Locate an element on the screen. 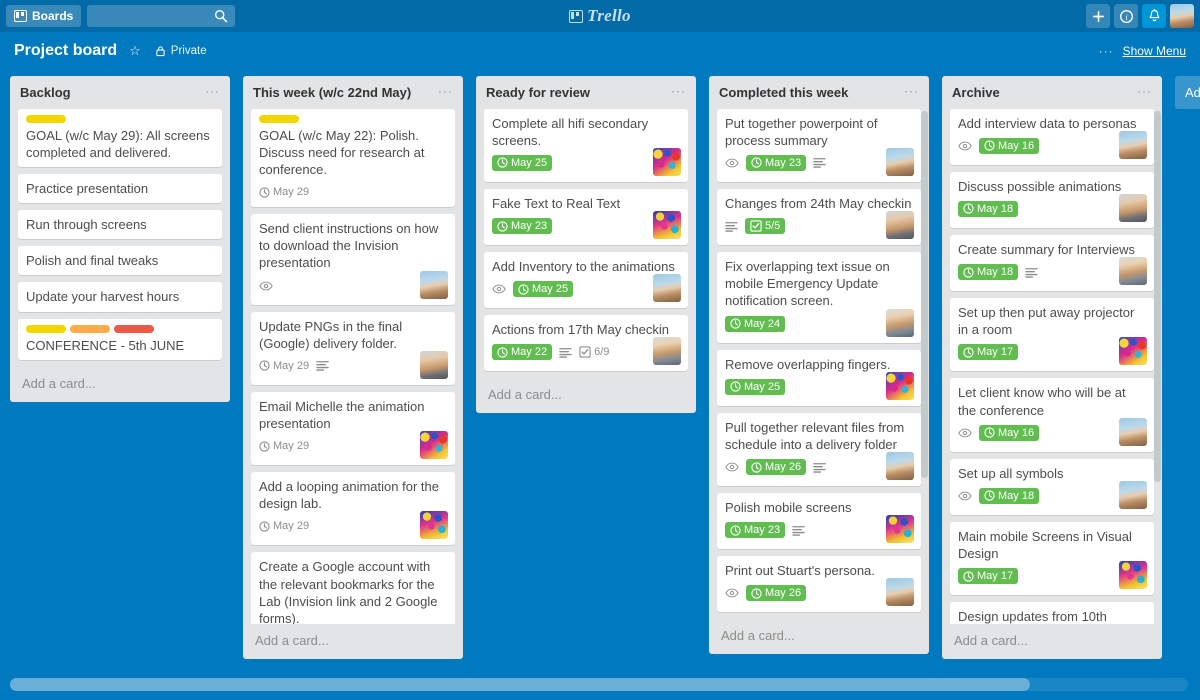 This screenshot has height=700, width=1200. board-card: Fake Text to Real Text May 23 is located at coordinates (586, 217).